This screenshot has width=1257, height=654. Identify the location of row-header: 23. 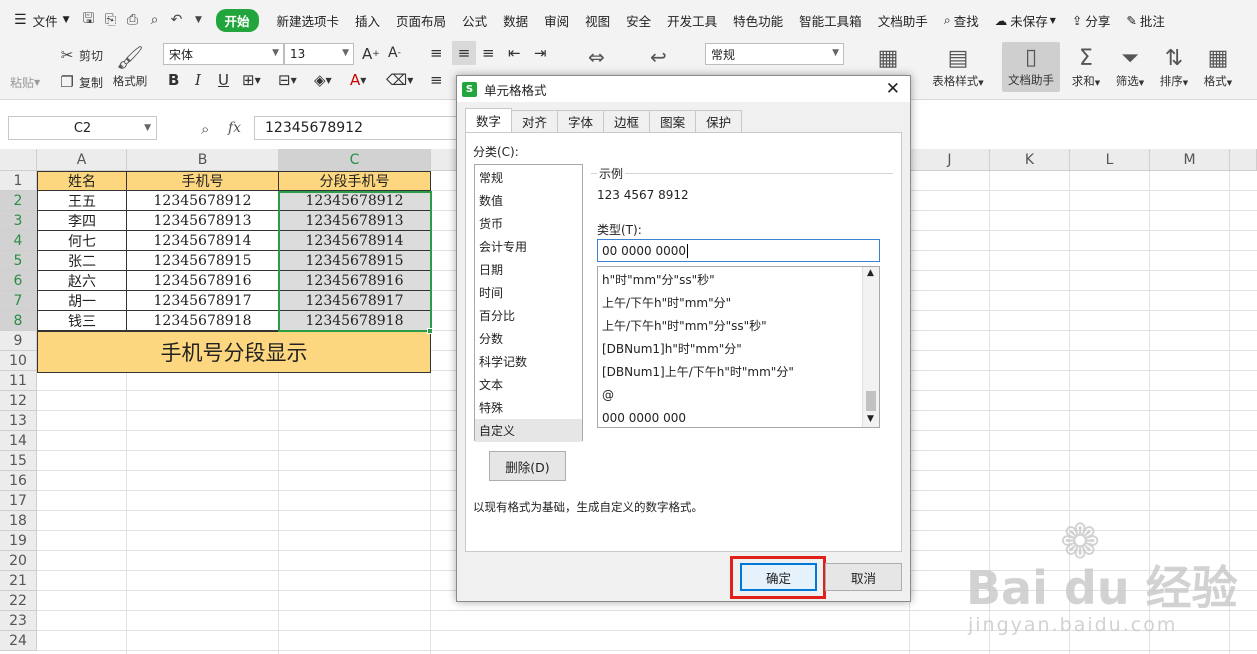
(18, 621).